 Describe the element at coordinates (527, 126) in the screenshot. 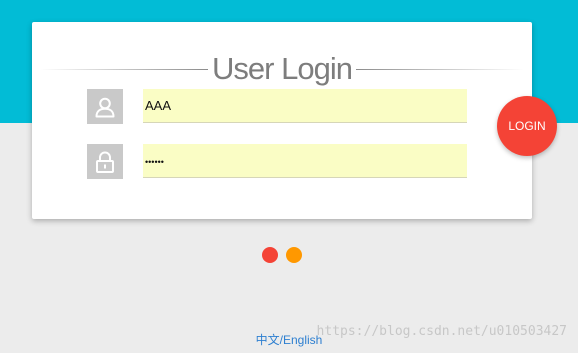

I see `login-button: LOGIN` at that location.